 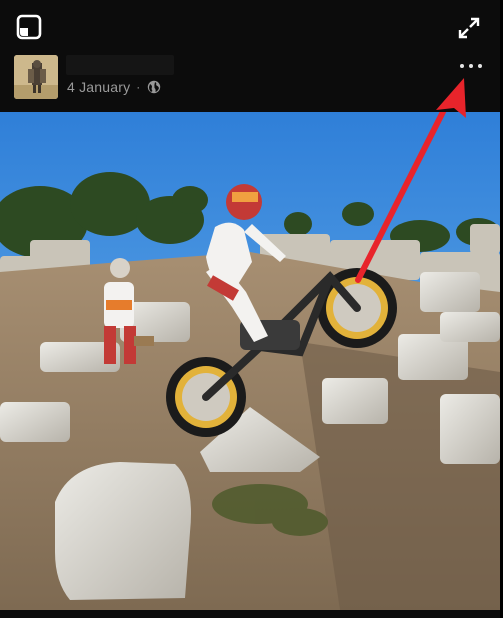 What do you see at coordinates (401, 197) in the screenshot?
I see `annotation-arrow` at bounding box center [401, 197].